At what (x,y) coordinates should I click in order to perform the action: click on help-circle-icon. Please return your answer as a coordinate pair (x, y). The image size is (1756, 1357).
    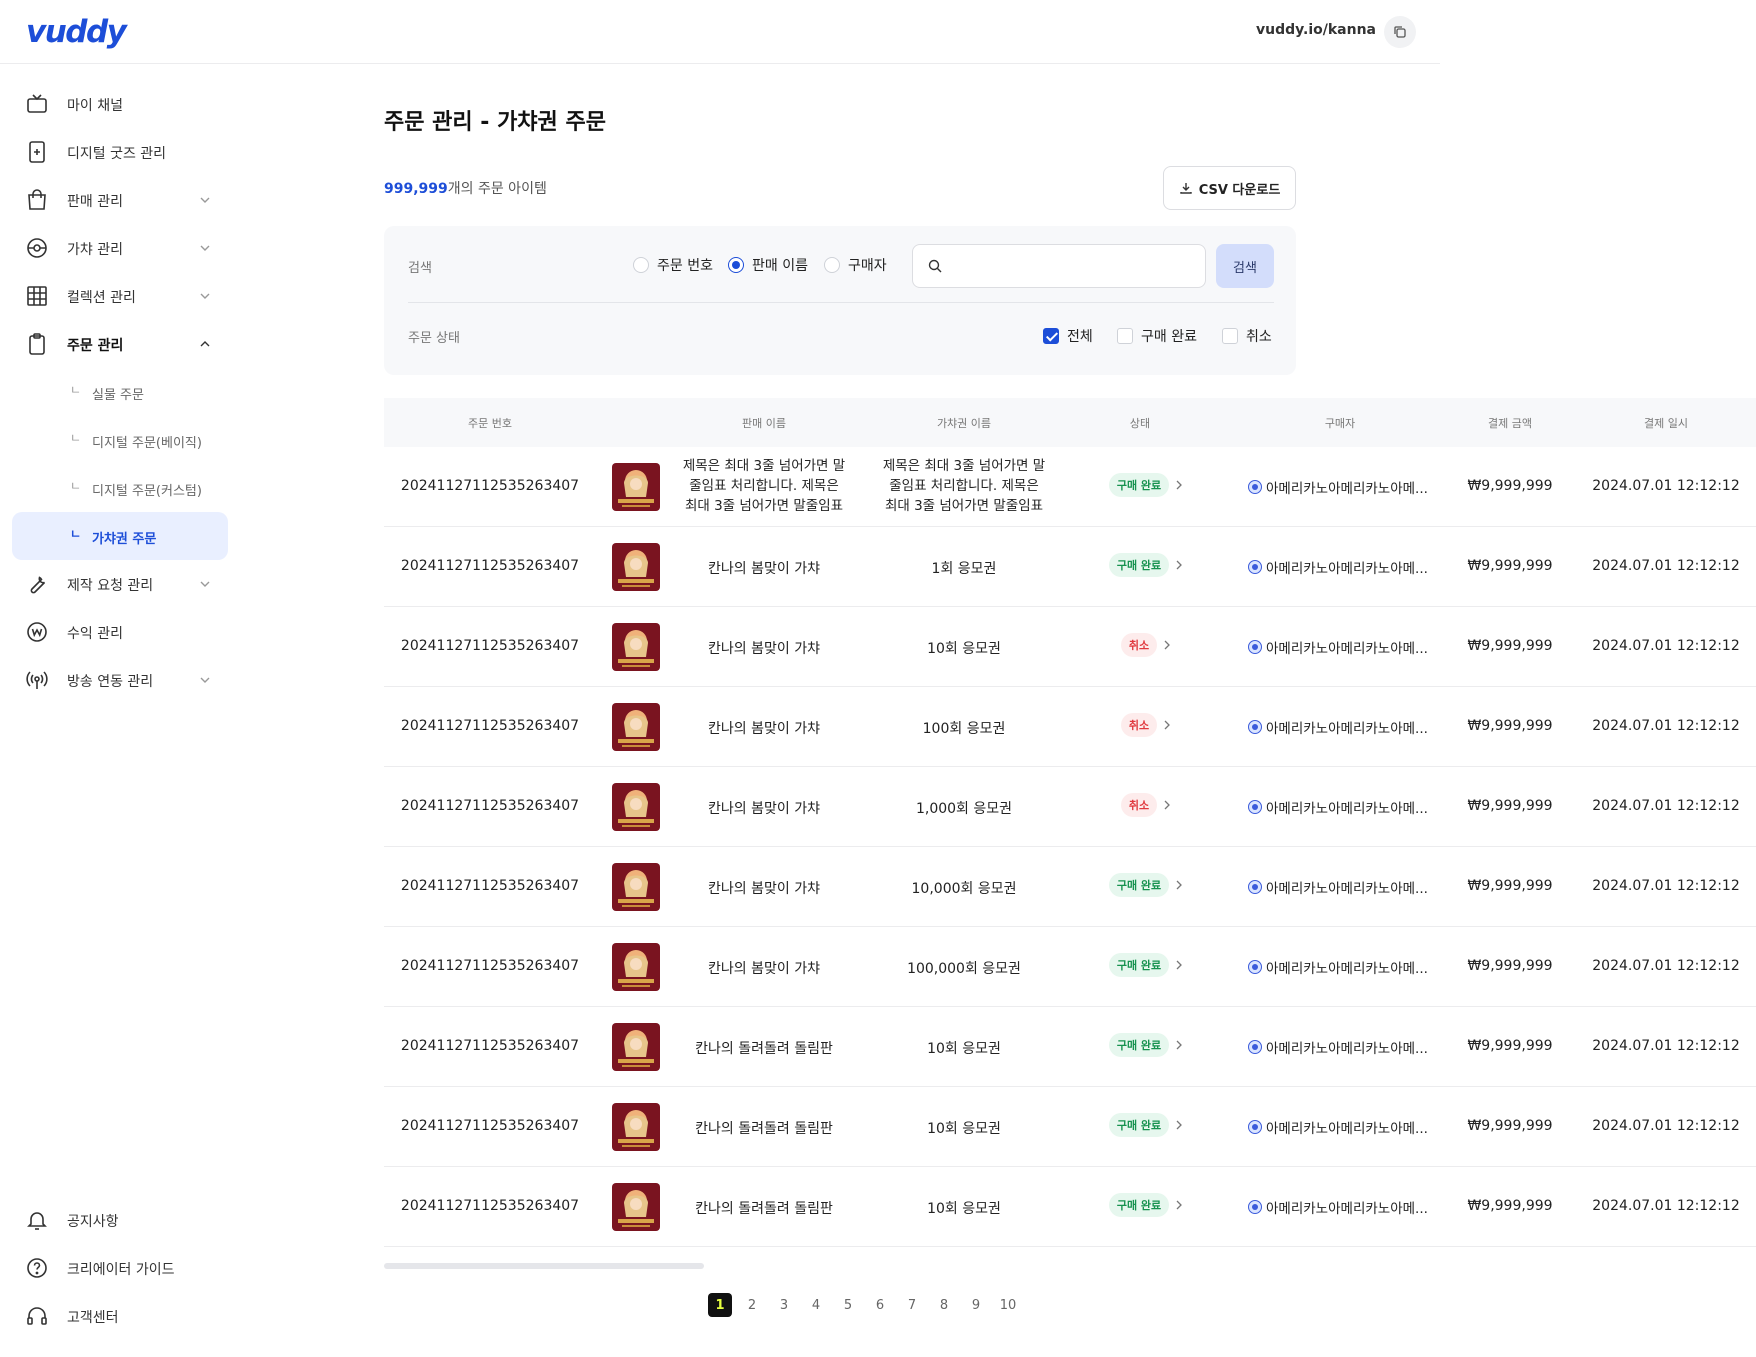
    Looking at the image, I should click on (37, 1268).